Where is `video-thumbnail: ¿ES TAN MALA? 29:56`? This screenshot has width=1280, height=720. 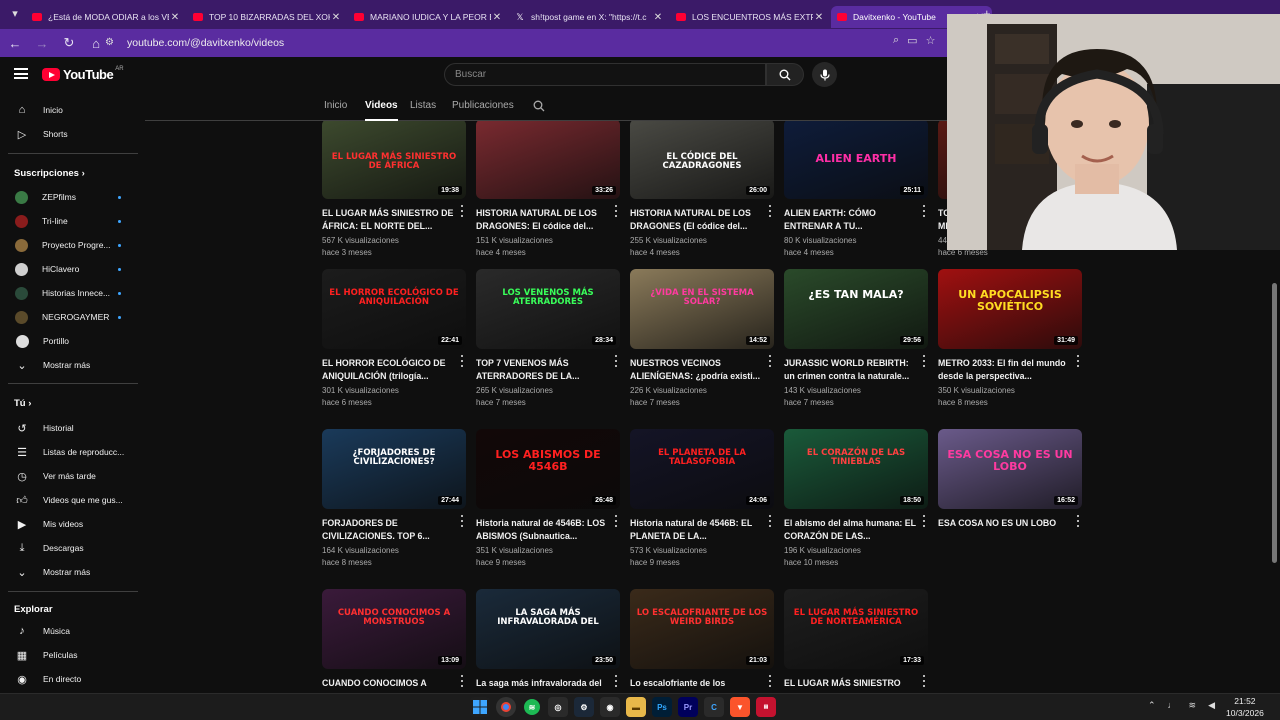
video-thumbnail: ¿ES TAN MALA? 29:56 is located at coordinates (856, 309).